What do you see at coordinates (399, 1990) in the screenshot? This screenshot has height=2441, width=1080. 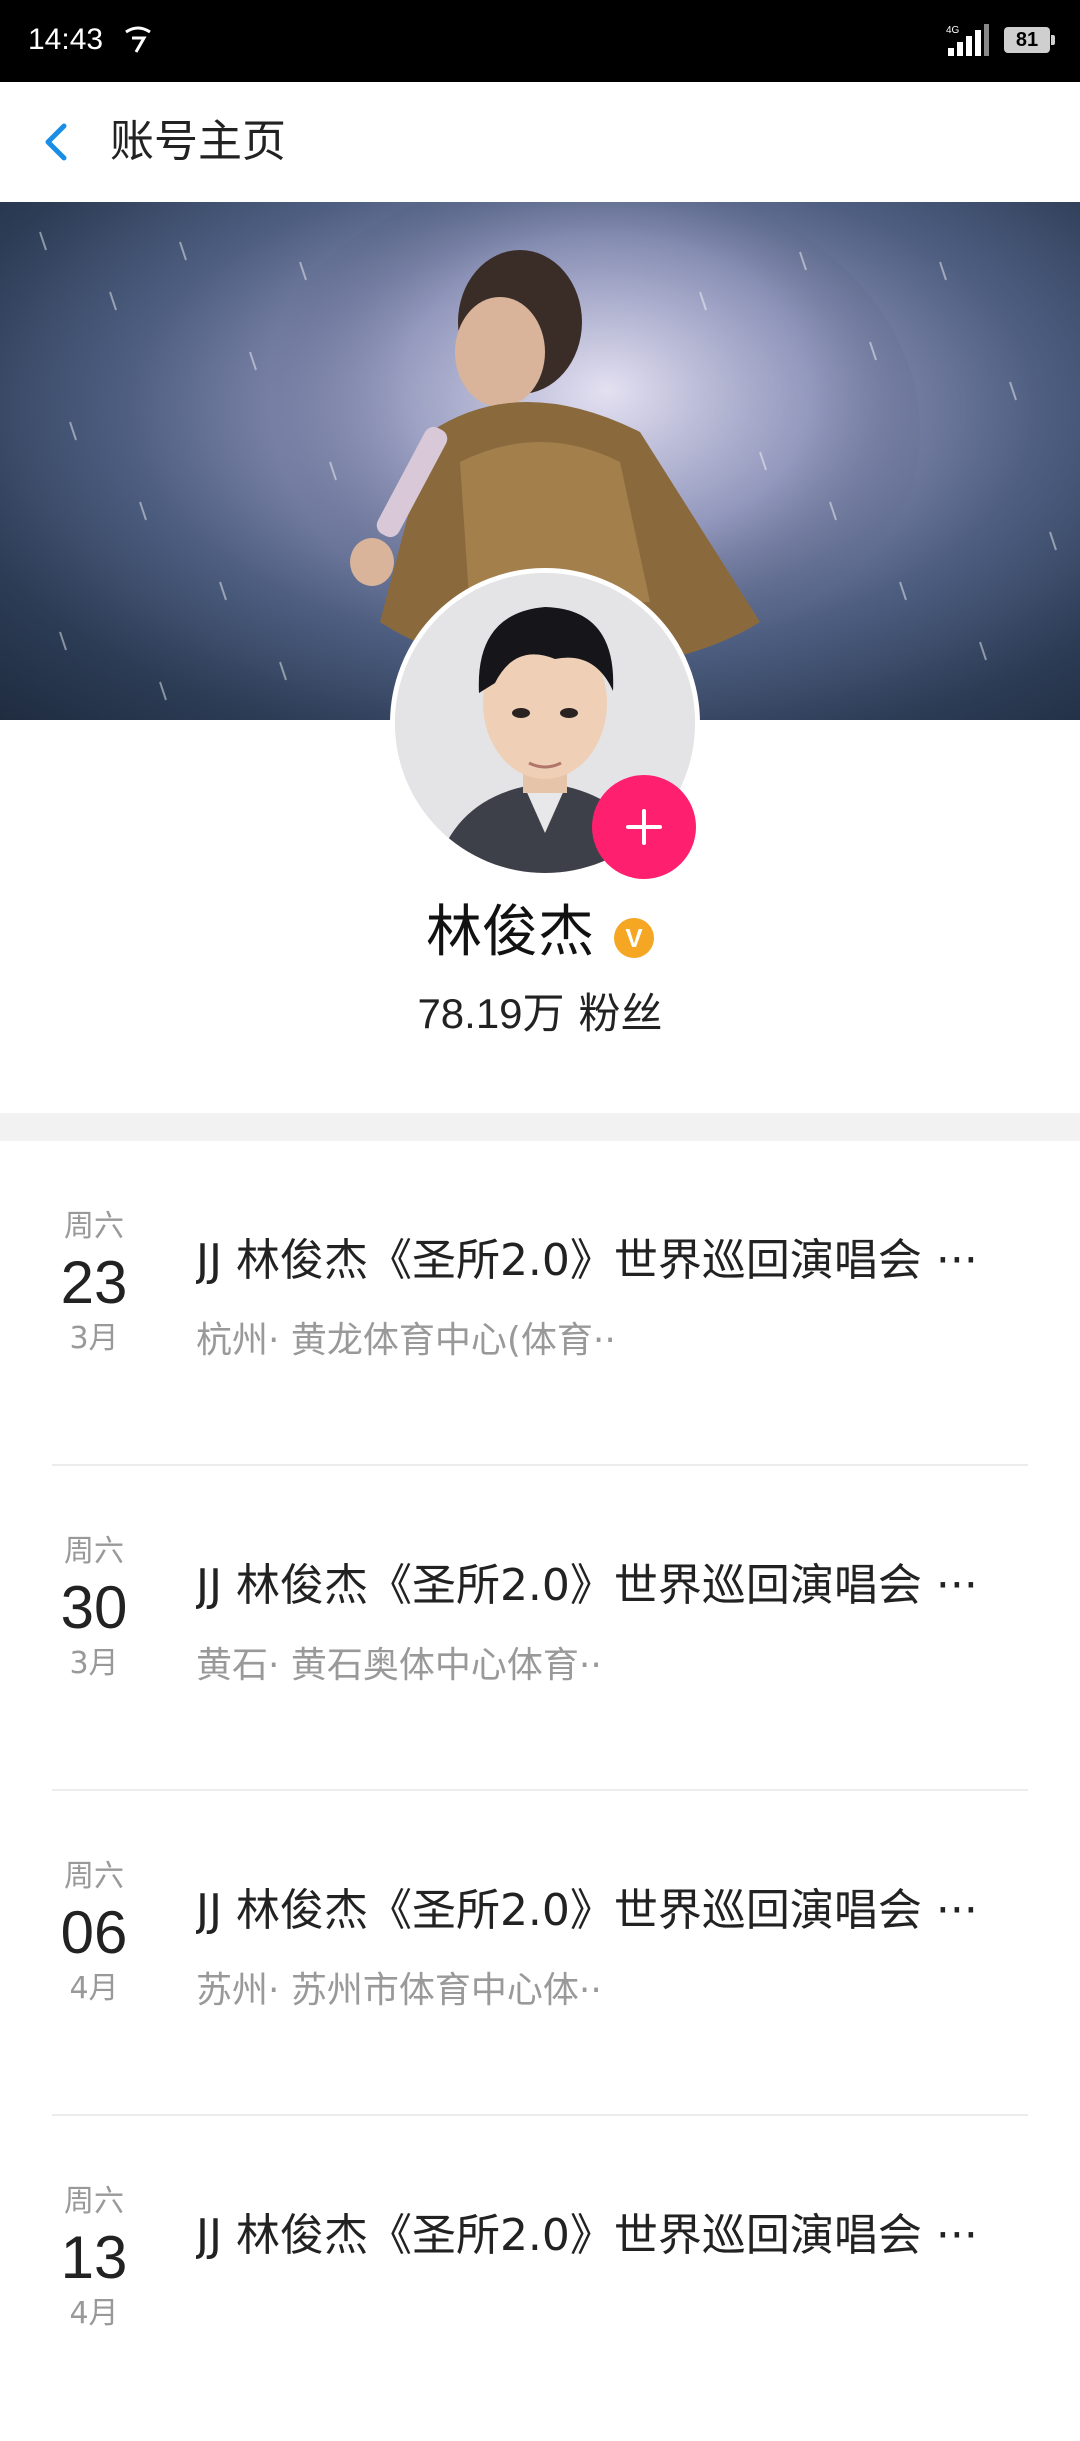 I see `event-venue: 苏州· 苏州市体育中心体··` at bounding box center [399, 1990].